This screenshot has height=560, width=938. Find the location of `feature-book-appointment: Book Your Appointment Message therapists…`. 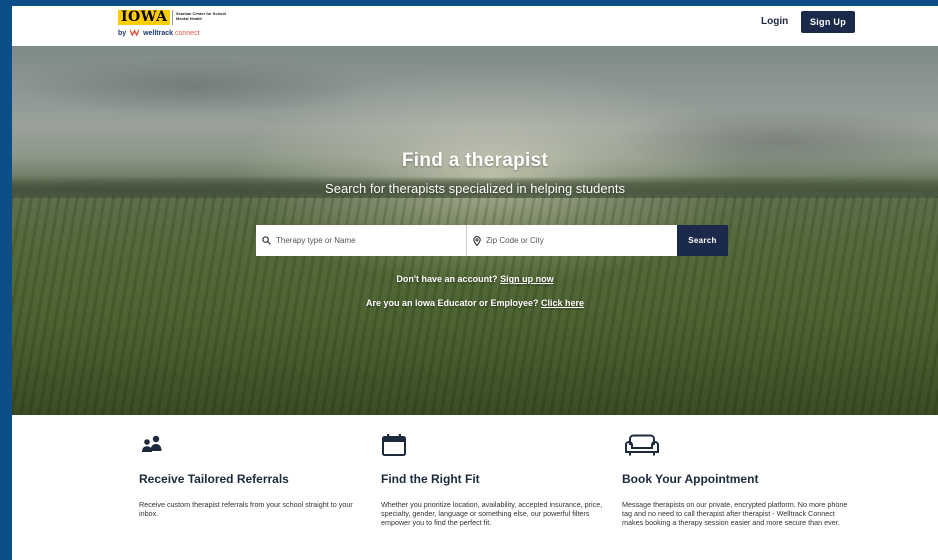

feature-book-appointment: Book Your Appointment Message therapists… is located at coordinates (736, 480).